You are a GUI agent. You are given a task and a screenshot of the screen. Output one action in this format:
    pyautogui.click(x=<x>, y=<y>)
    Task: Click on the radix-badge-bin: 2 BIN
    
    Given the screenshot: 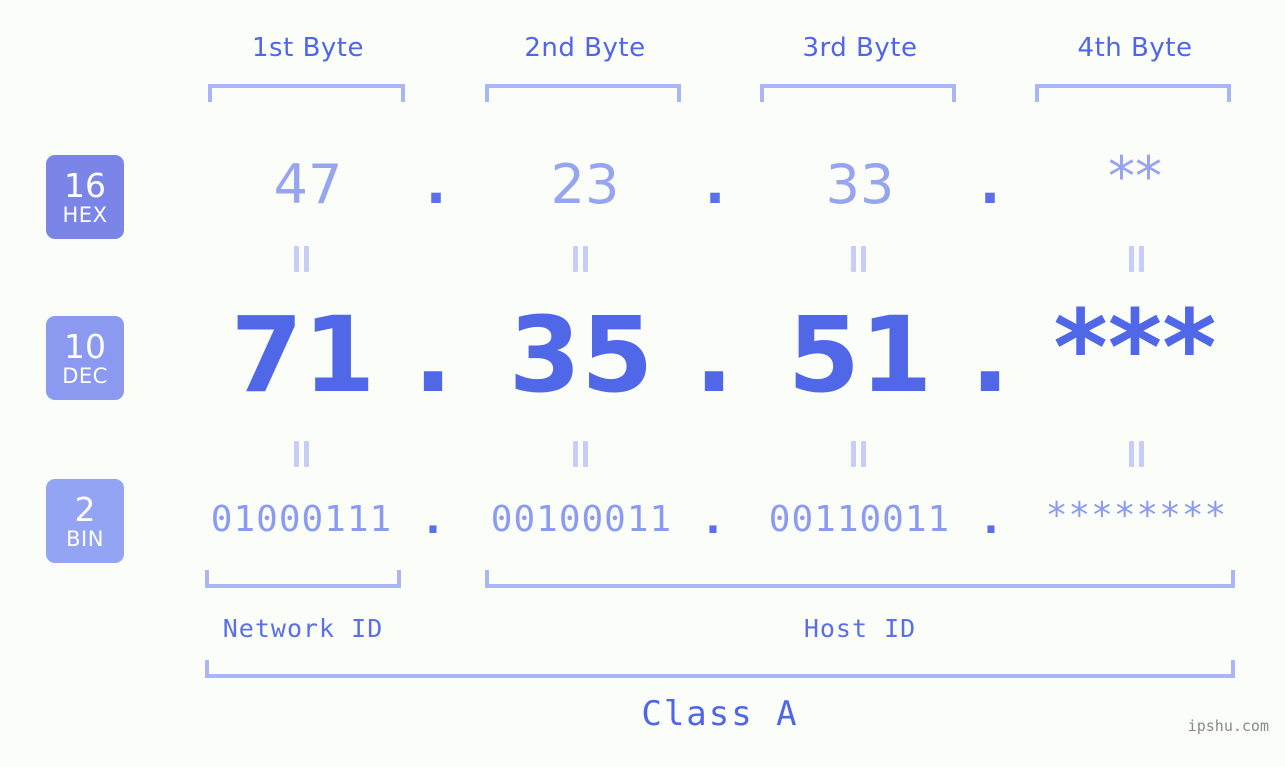 What is the action you would take?
    pyautogui.click(x=85, y=521)
    